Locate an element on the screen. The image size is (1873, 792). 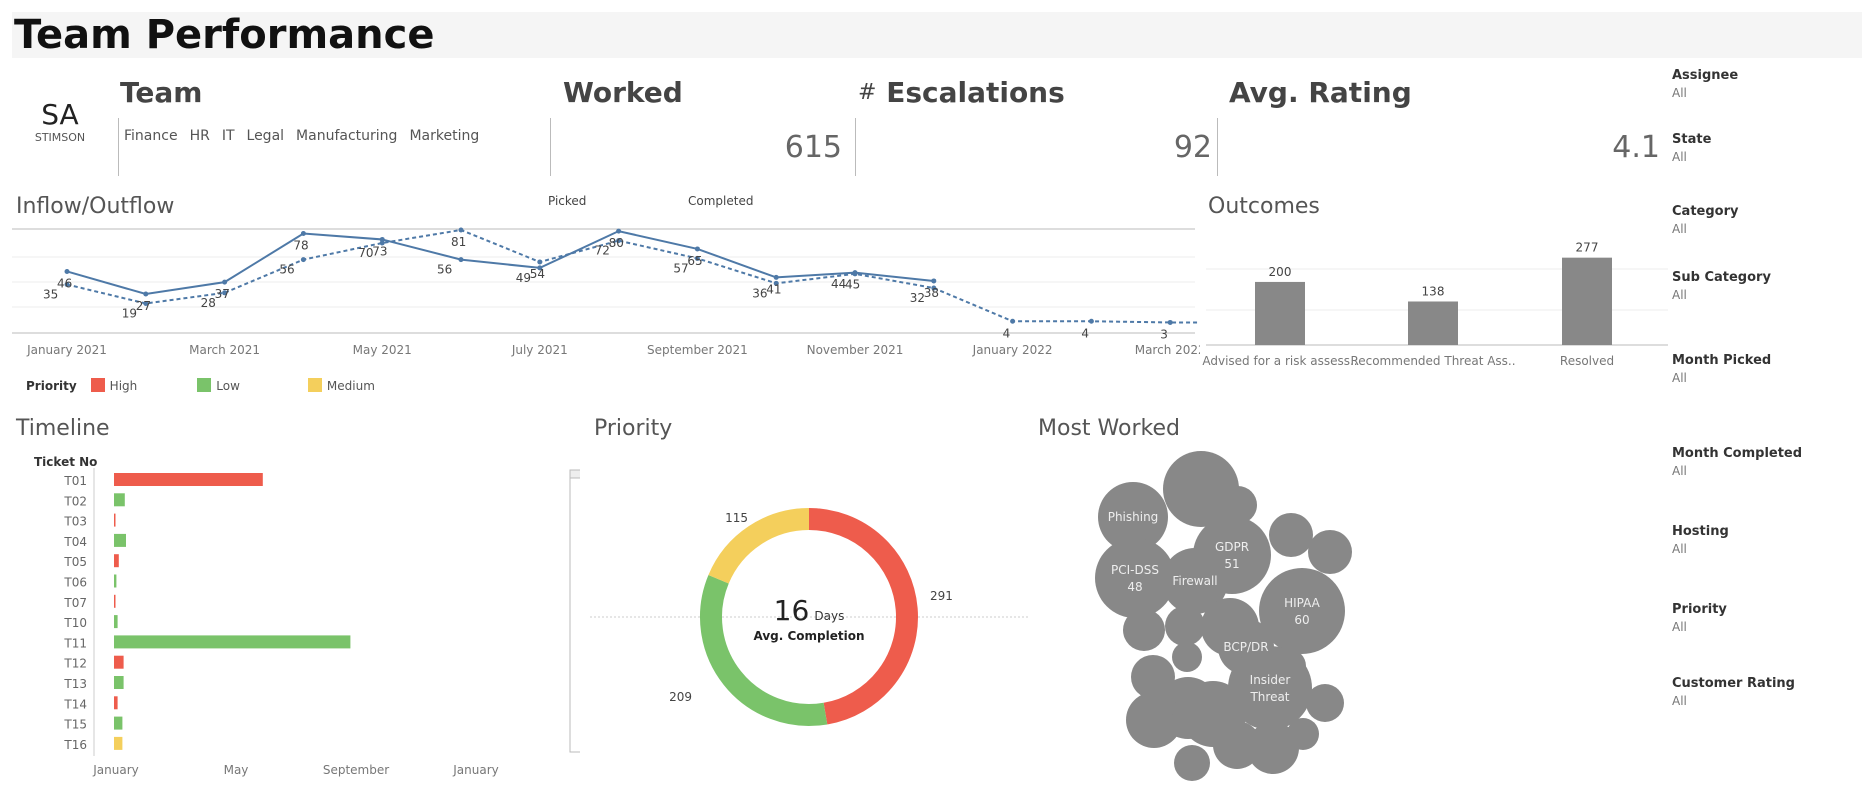
data-label: 45 is located at coordinates (852, 285).